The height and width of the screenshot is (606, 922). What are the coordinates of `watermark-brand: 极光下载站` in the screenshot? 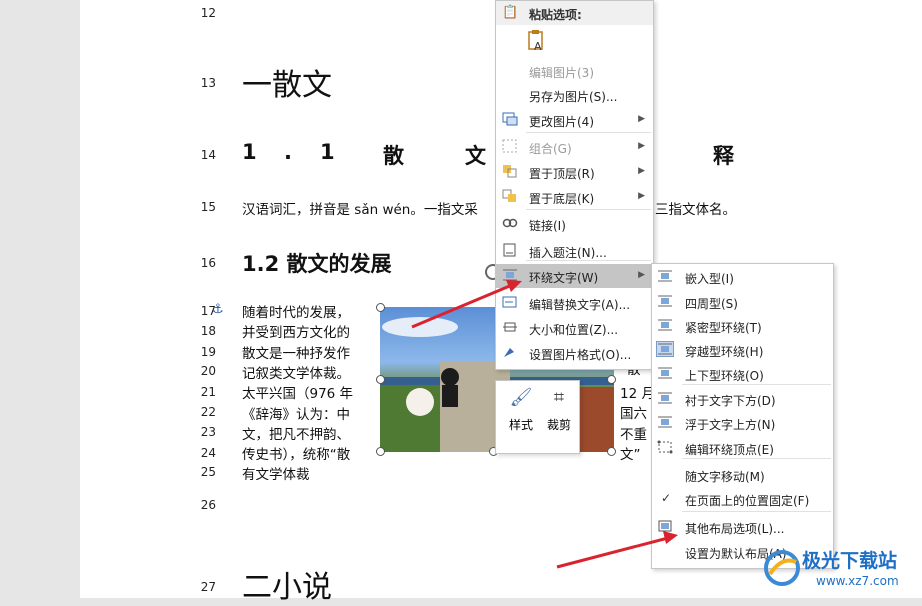 It's located at (850, 561).